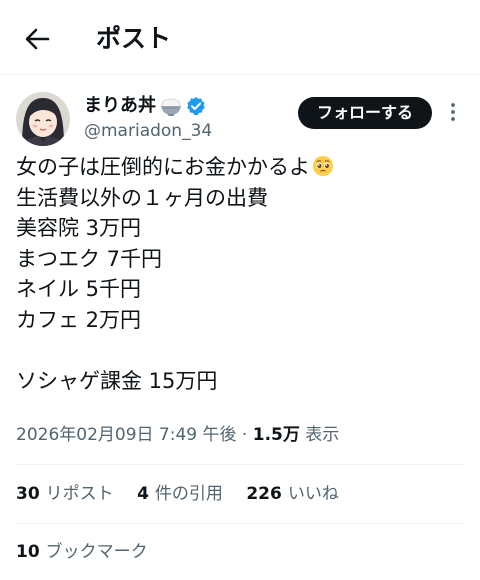  I want to click on quotes-stat: 4 件の引用, so click(180, 494).